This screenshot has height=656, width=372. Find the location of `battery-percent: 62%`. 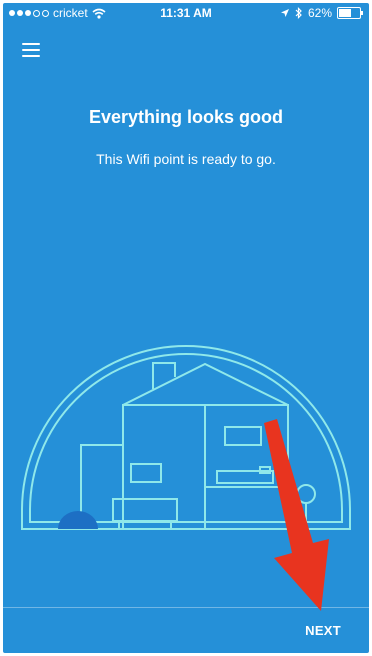

battery-percent: 62% is located at coordinates (319, 13).